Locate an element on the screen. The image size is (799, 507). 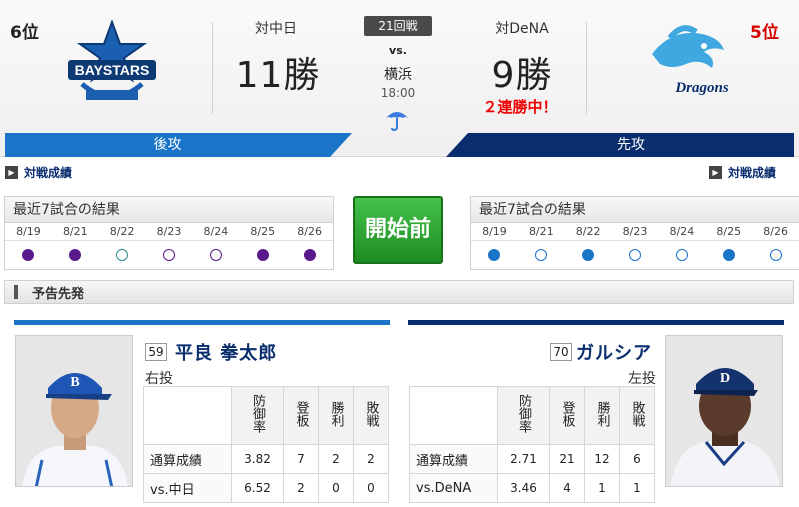
stat-header-label: 登板 is located at coordinates (567, 413).